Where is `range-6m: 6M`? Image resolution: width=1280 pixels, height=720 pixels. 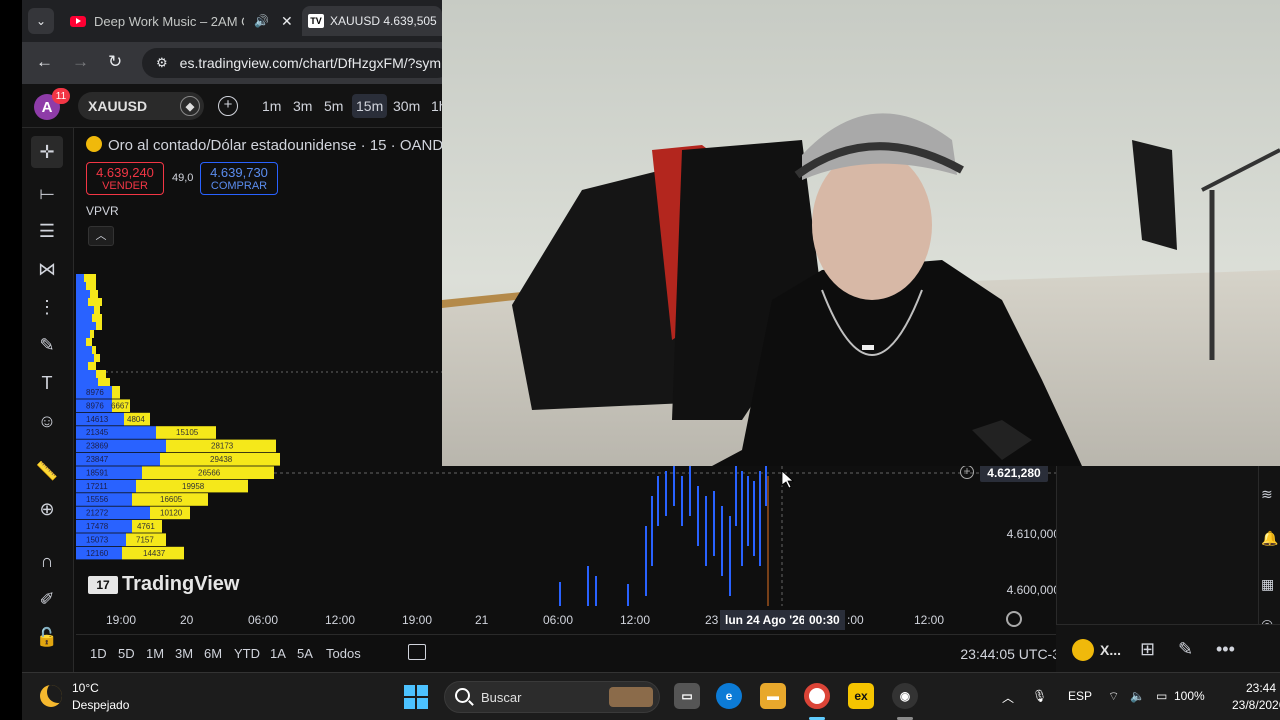
range-6m: 6M is located at coordinates (213, 653).